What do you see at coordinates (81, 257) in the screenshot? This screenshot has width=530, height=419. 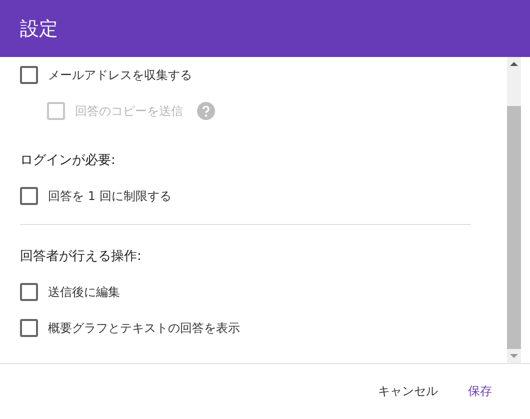 I see `section-heading: 回答者が行える操作:` at bounding box center [81, 257].